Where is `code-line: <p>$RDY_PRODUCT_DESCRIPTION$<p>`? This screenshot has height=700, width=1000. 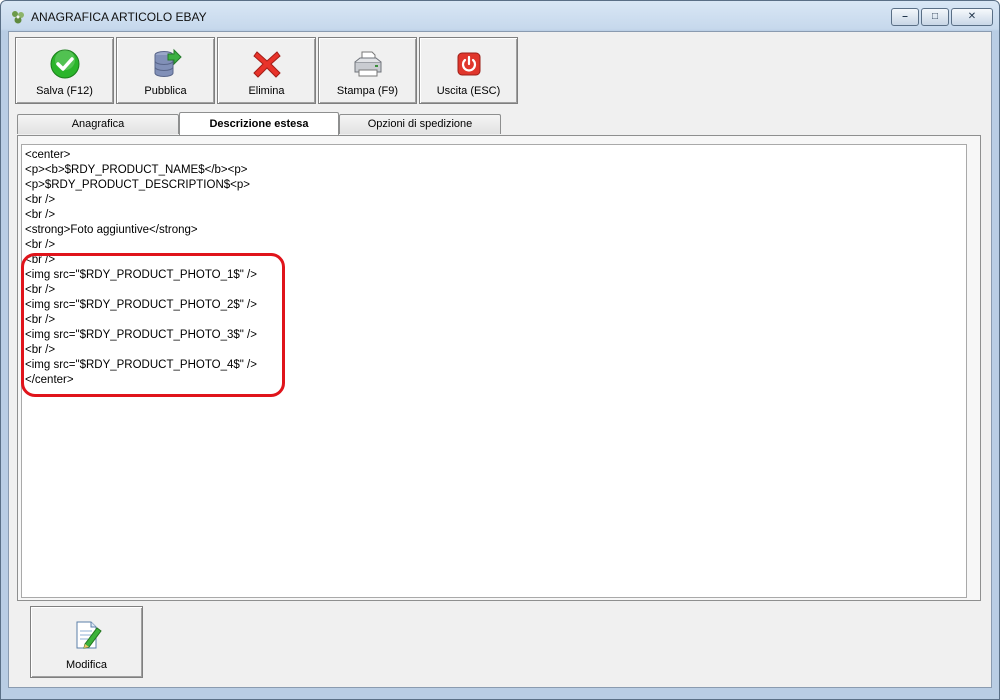
code-line: <p>$RDY_PRODUCT_DESCRIPTION$<p> is located at coordinates (137, 185).